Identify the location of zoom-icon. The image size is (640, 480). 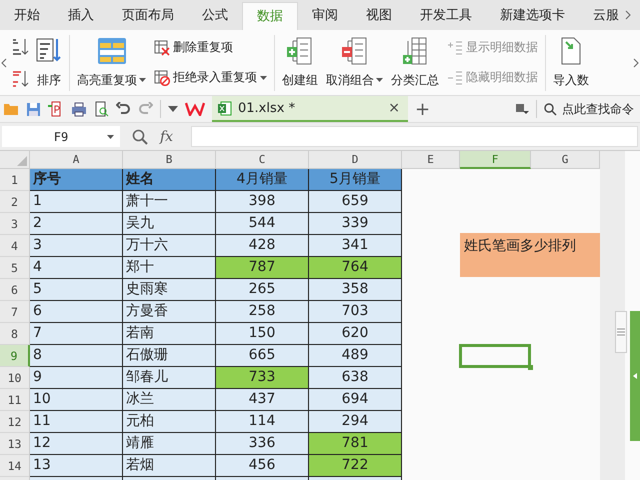
(140, 136).